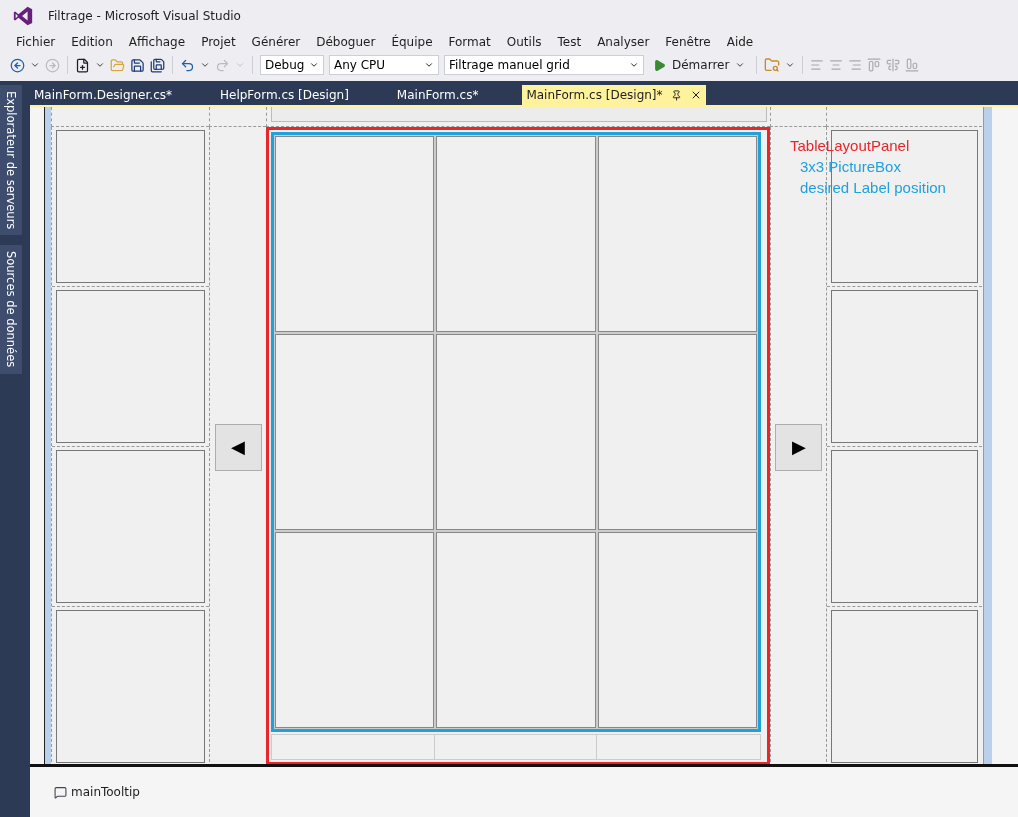  What do you see at coordinates (688, 42) in the screenshot?
I see `menu-item: Fenêtre` at bounding box center [688, 42].